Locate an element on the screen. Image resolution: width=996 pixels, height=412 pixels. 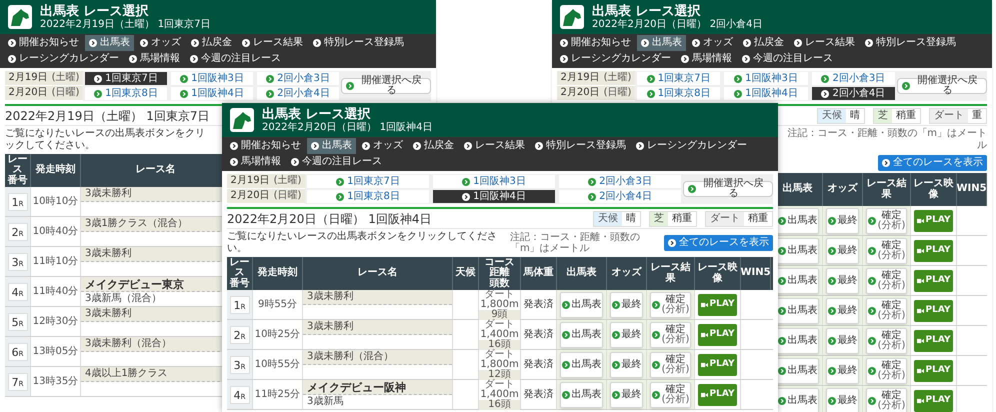
race-day-heading: 2022年2月19日（土曜） 1回東京7日 is located at coordinates (107, 116).